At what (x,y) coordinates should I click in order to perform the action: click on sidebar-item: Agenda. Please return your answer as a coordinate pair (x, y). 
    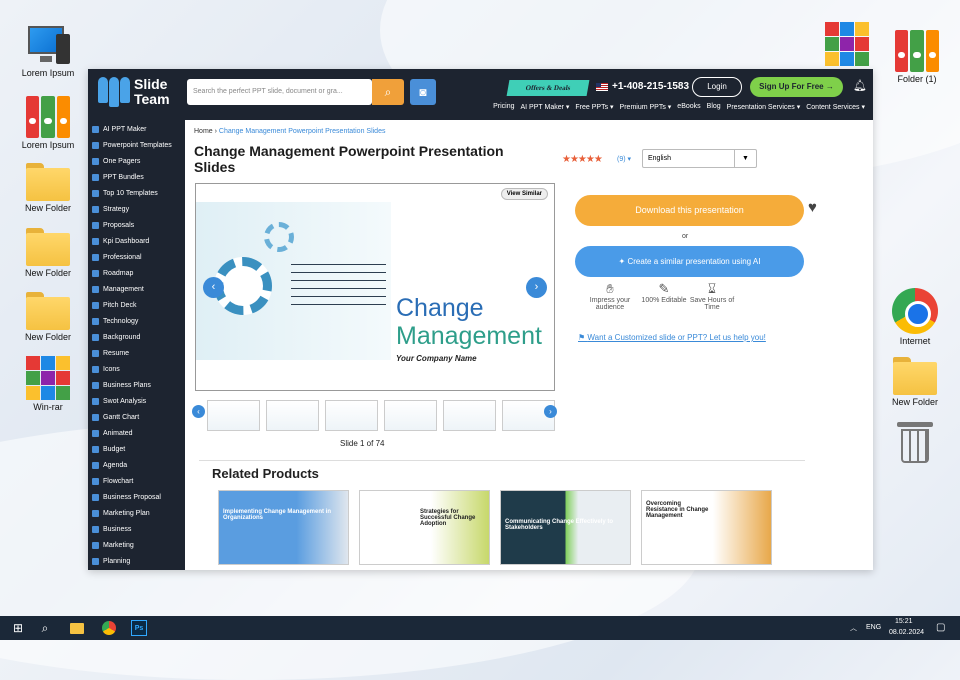
    Looking at the image, I should click on (136, 465).